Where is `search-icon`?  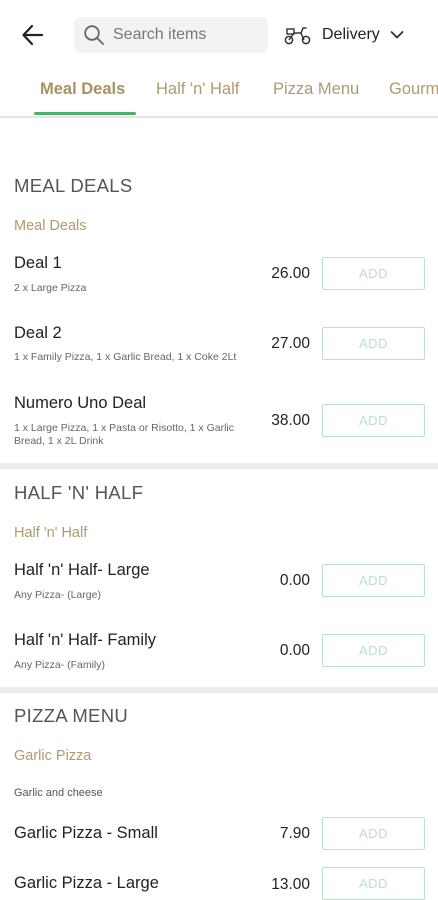 search-icon is located at coordinates (94, 35).